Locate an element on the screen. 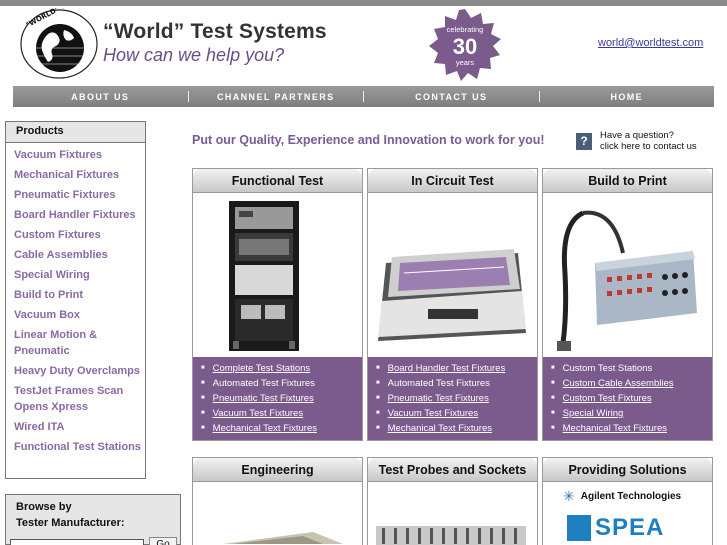  in-circuit-fixture-image is located at coordinates (452, 275).